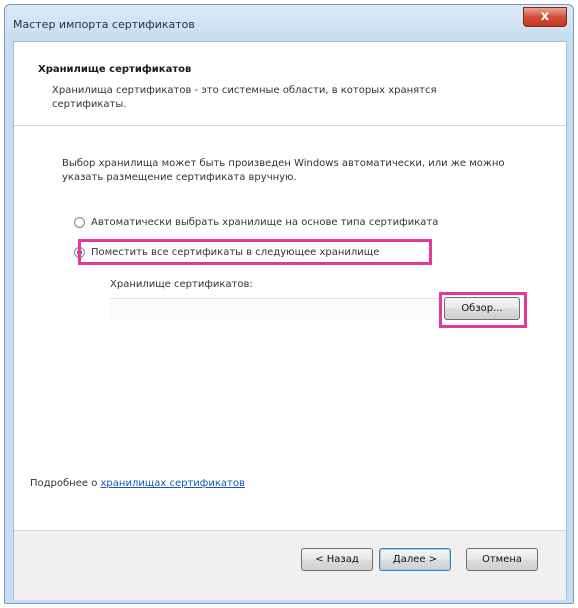 This screenshot has height=608, width=578. Describe the element at coordinates (104, 24) in the screenshot. I see `window-title: Мастер импорта сертификатов` at that location.